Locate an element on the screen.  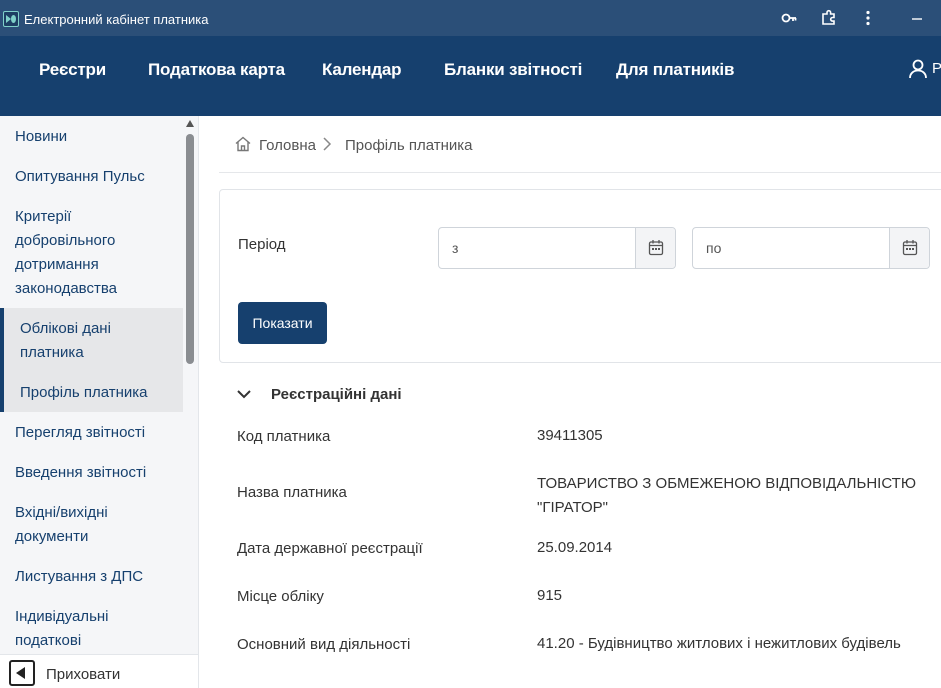
period-label: Період is located at coordinates (262, 244).